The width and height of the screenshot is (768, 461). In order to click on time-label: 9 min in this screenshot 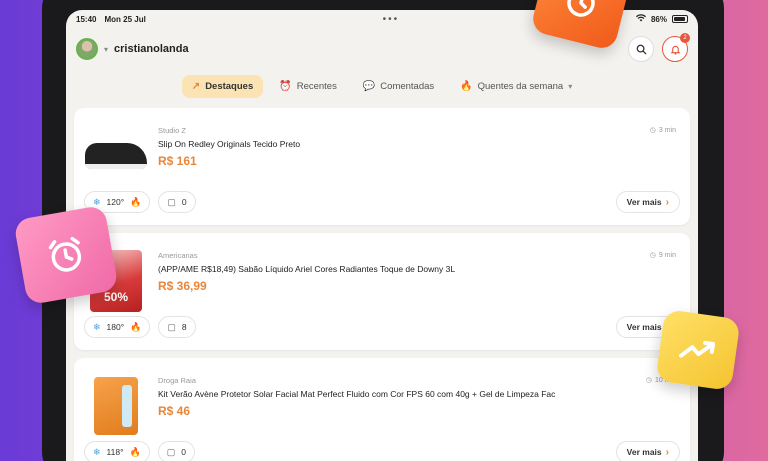, I will do `click(667, 255)`.